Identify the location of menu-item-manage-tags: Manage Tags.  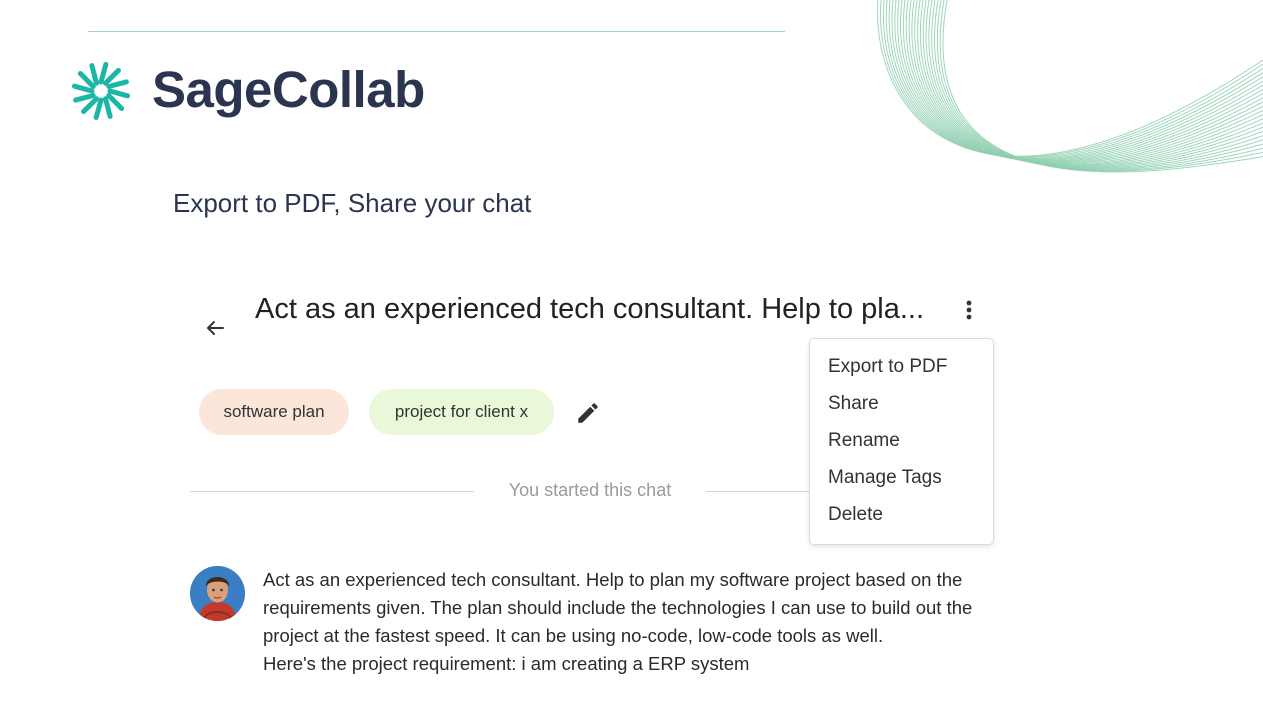
(885, 478).